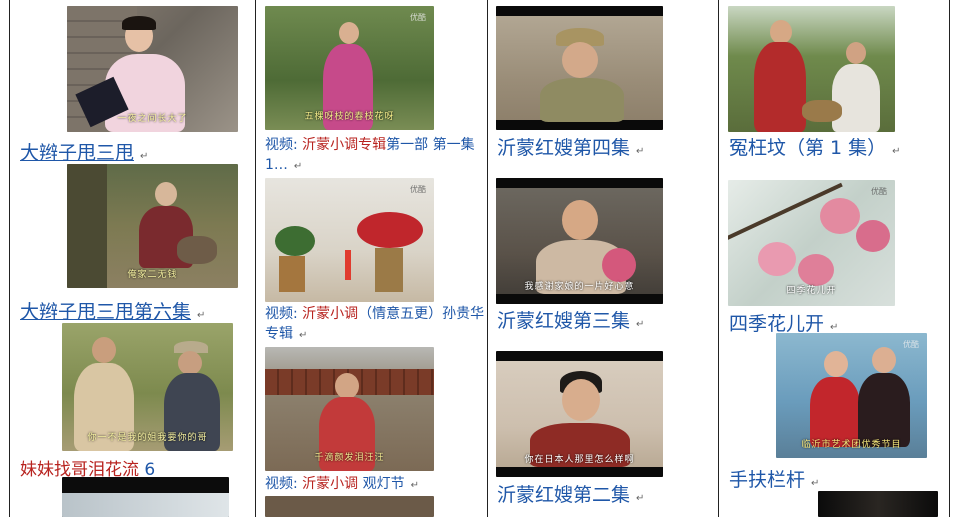  Describe the element at coordinates (139, 23) in the screenshot. I see `hair` at that location.